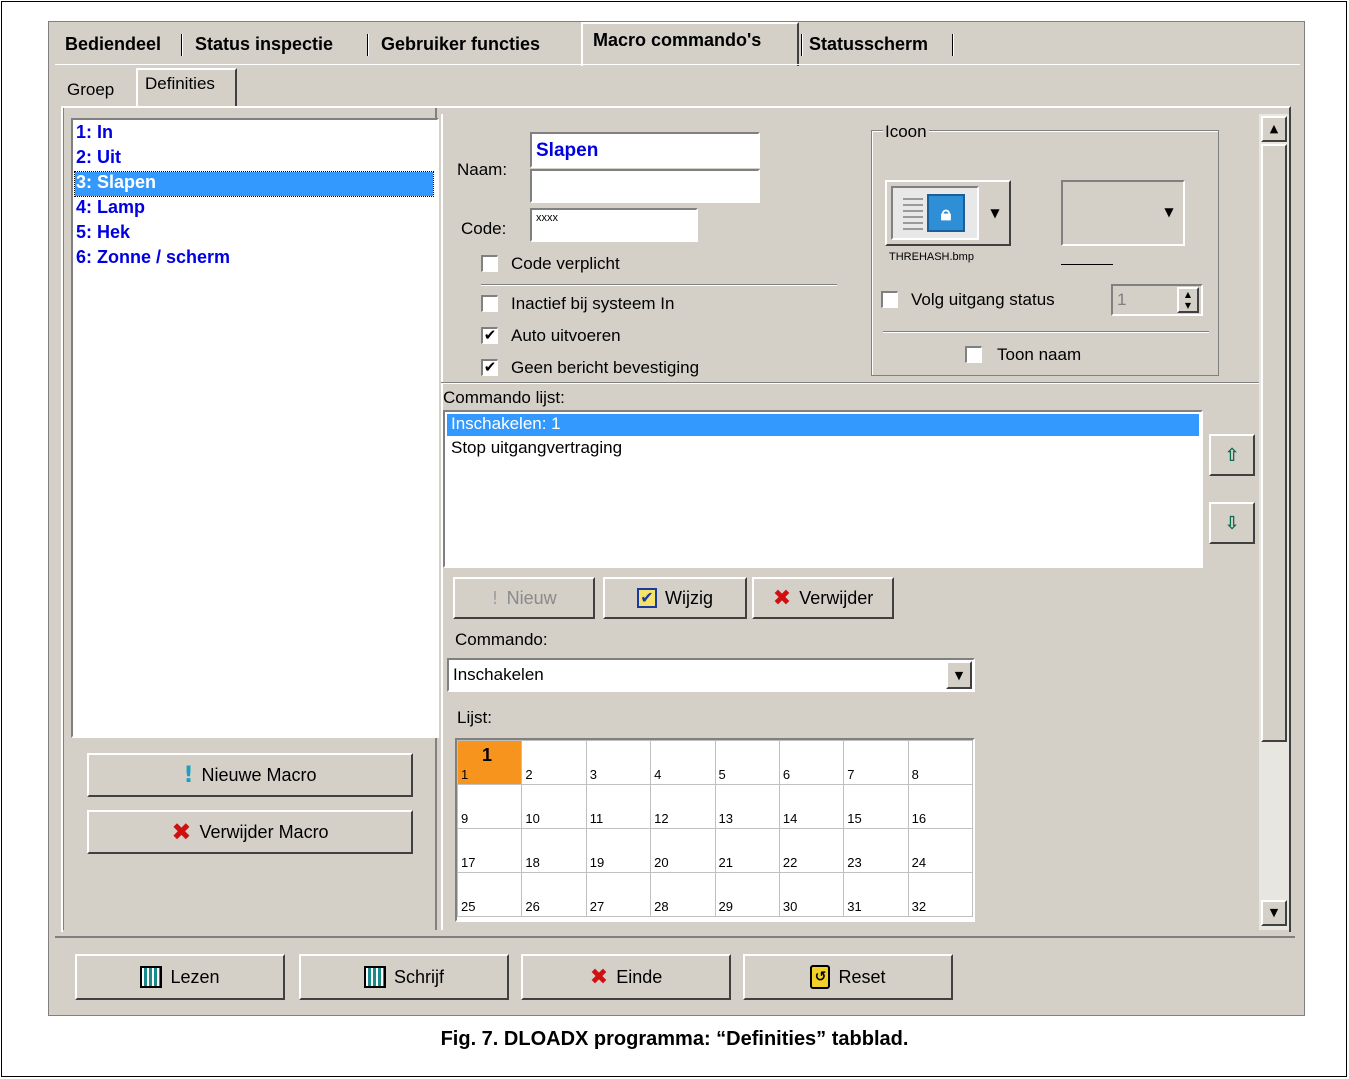 This screenshot has width=1349, height=1079. I want to click on grid-cell: 32, so click(940, 894).